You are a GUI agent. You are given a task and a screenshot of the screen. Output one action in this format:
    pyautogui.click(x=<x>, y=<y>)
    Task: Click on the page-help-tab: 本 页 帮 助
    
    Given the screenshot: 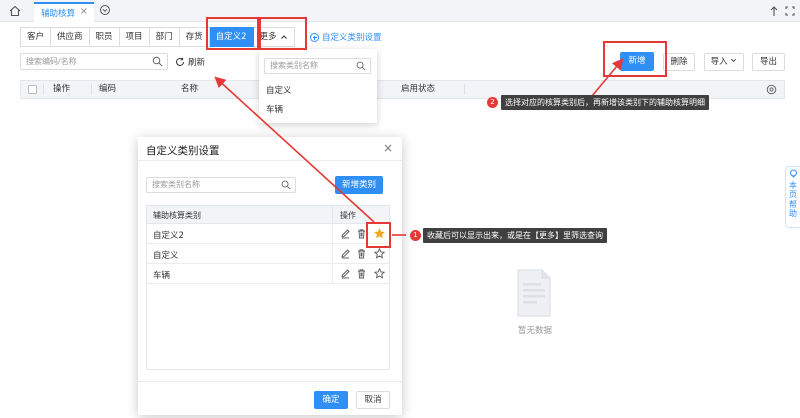 What is the action you would take?
    pyautogui.click(x=792, y=197)
    